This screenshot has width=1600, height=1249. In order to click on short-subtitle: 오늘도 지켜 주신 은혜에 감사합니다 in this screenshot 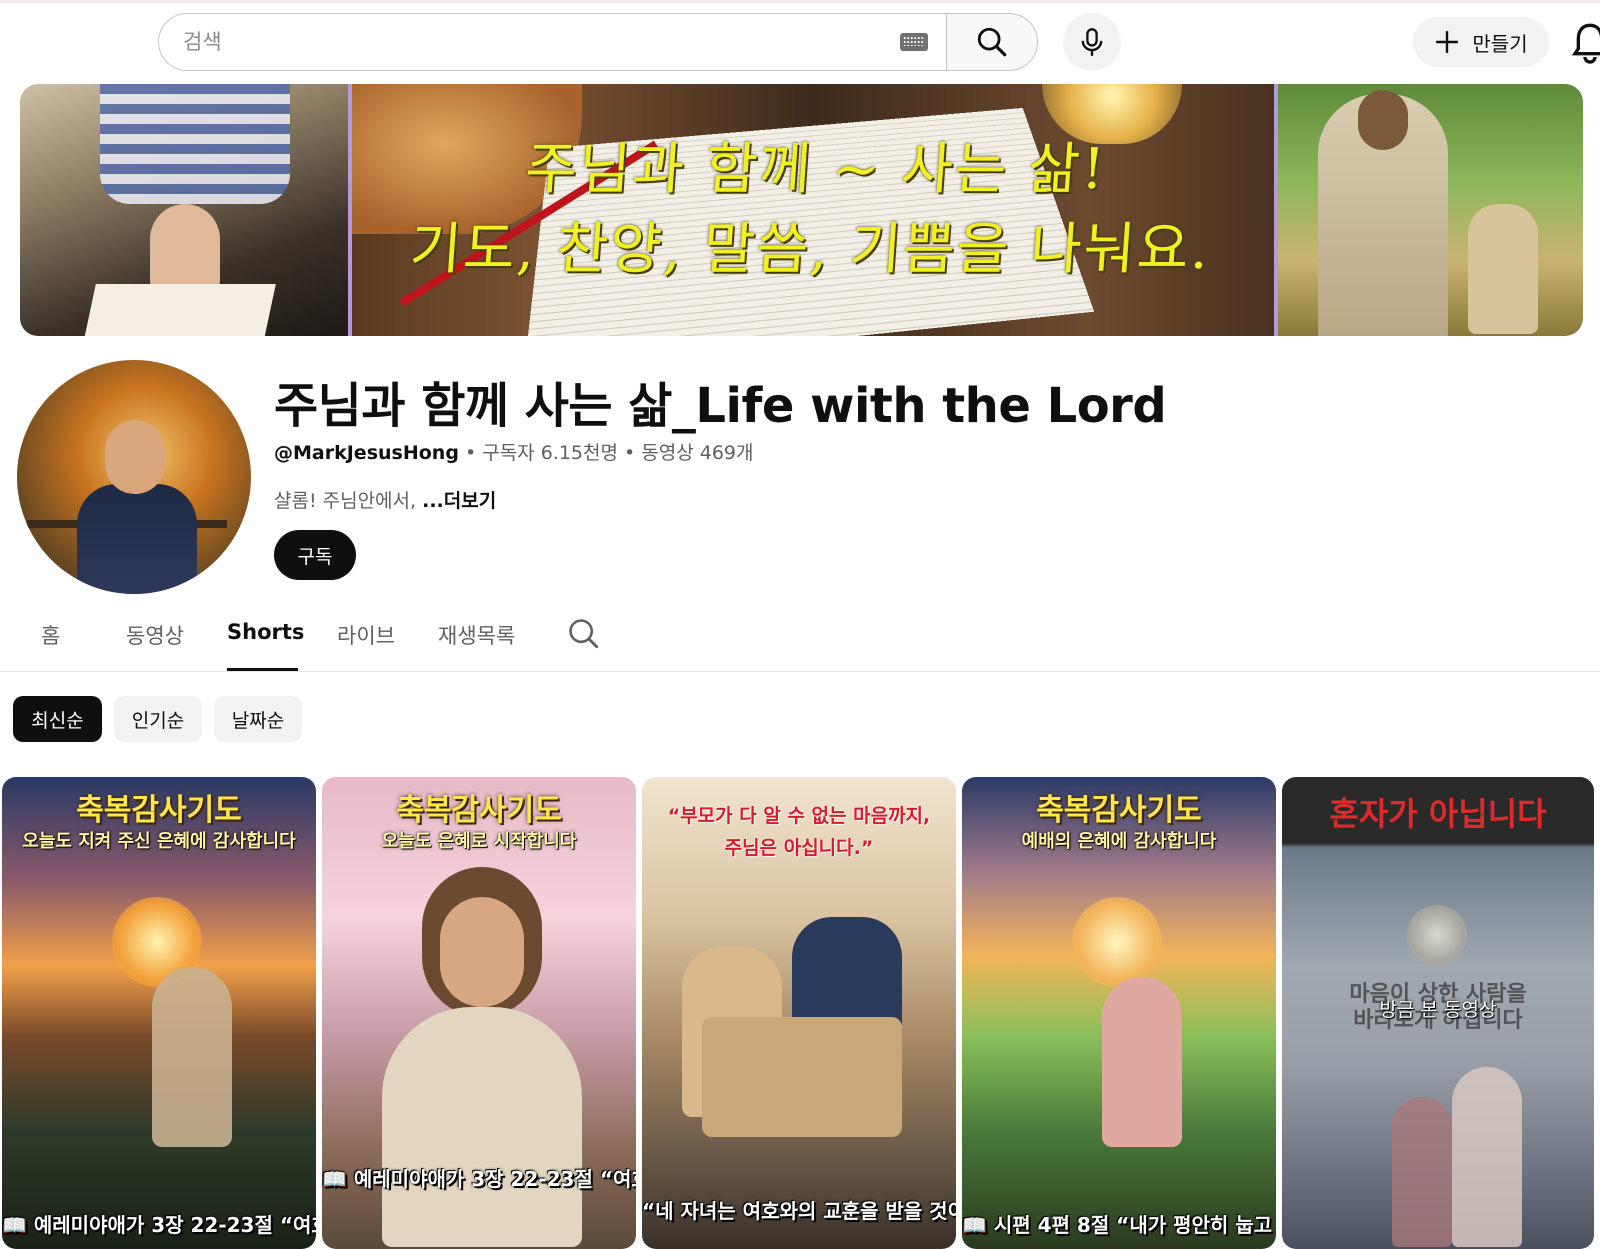, I will do `click(159, 841)`.